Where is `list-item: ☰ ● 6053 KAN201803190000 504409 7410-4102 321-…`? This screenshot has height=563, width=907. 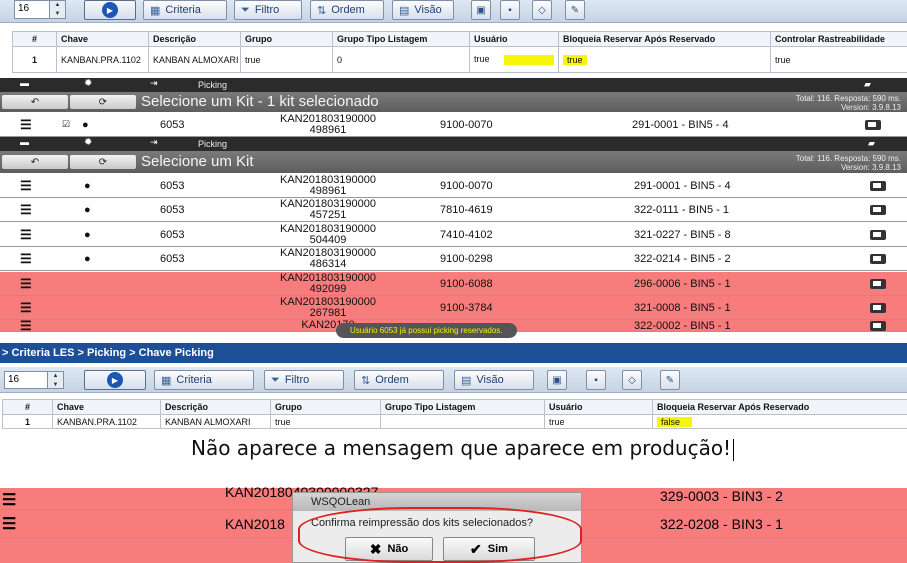 list-item: ☰ ● 6053 KAN201803190000 504409 7410-4102 321-… is located at coordinates (453, 235).